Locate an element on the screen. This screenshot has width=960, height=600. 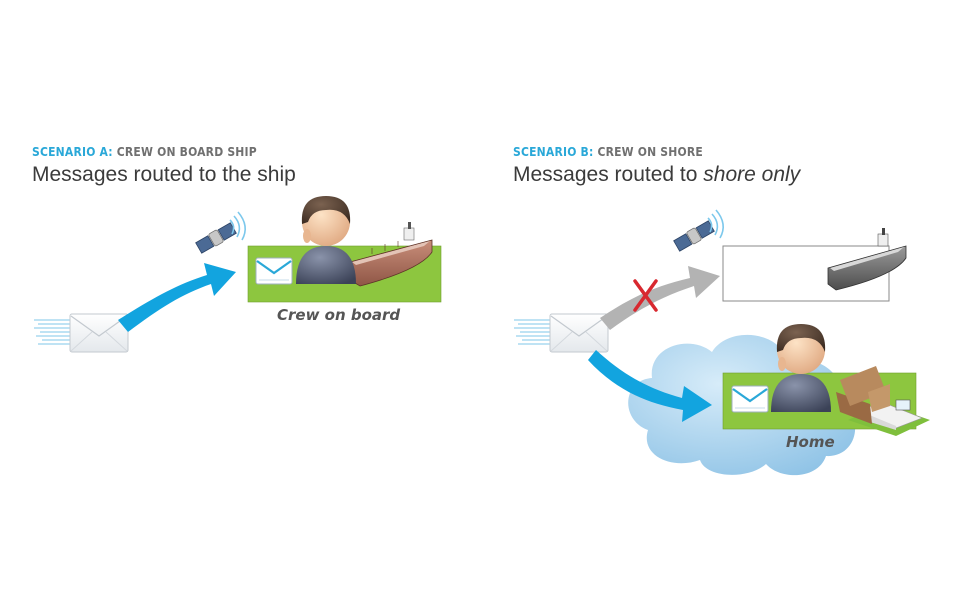
person-icon is located at coordinates (326, 240).